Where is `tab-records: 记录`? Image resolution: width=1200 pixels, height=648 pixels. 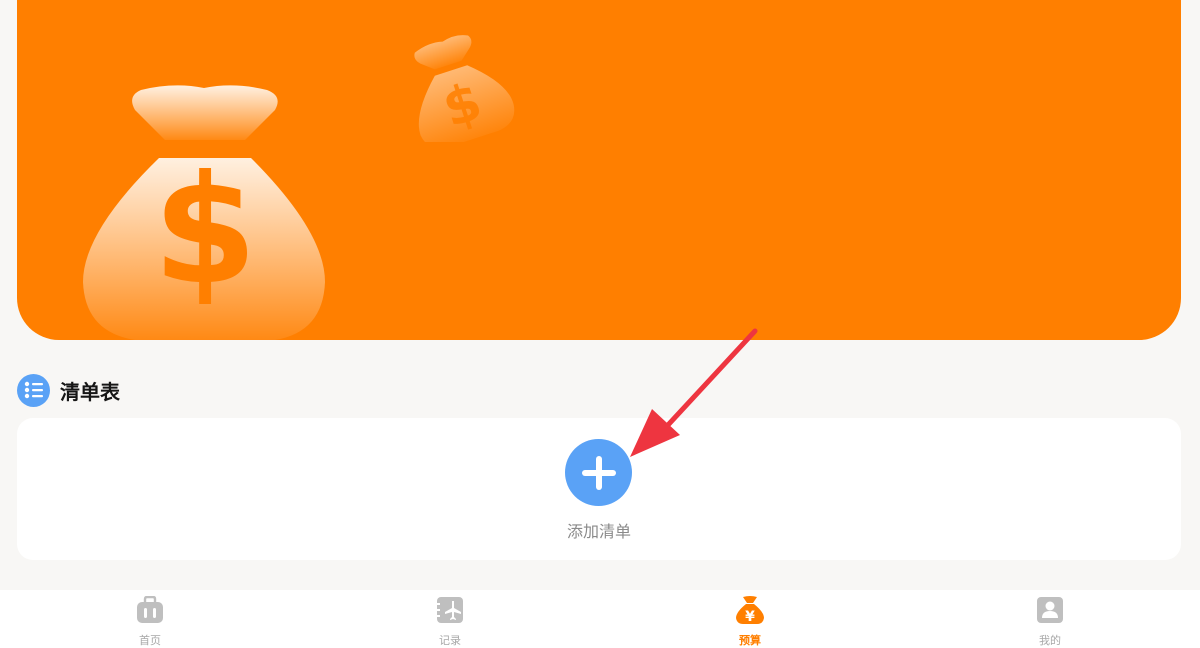
tab-records: 记录 is located at coordinates (450, 619).